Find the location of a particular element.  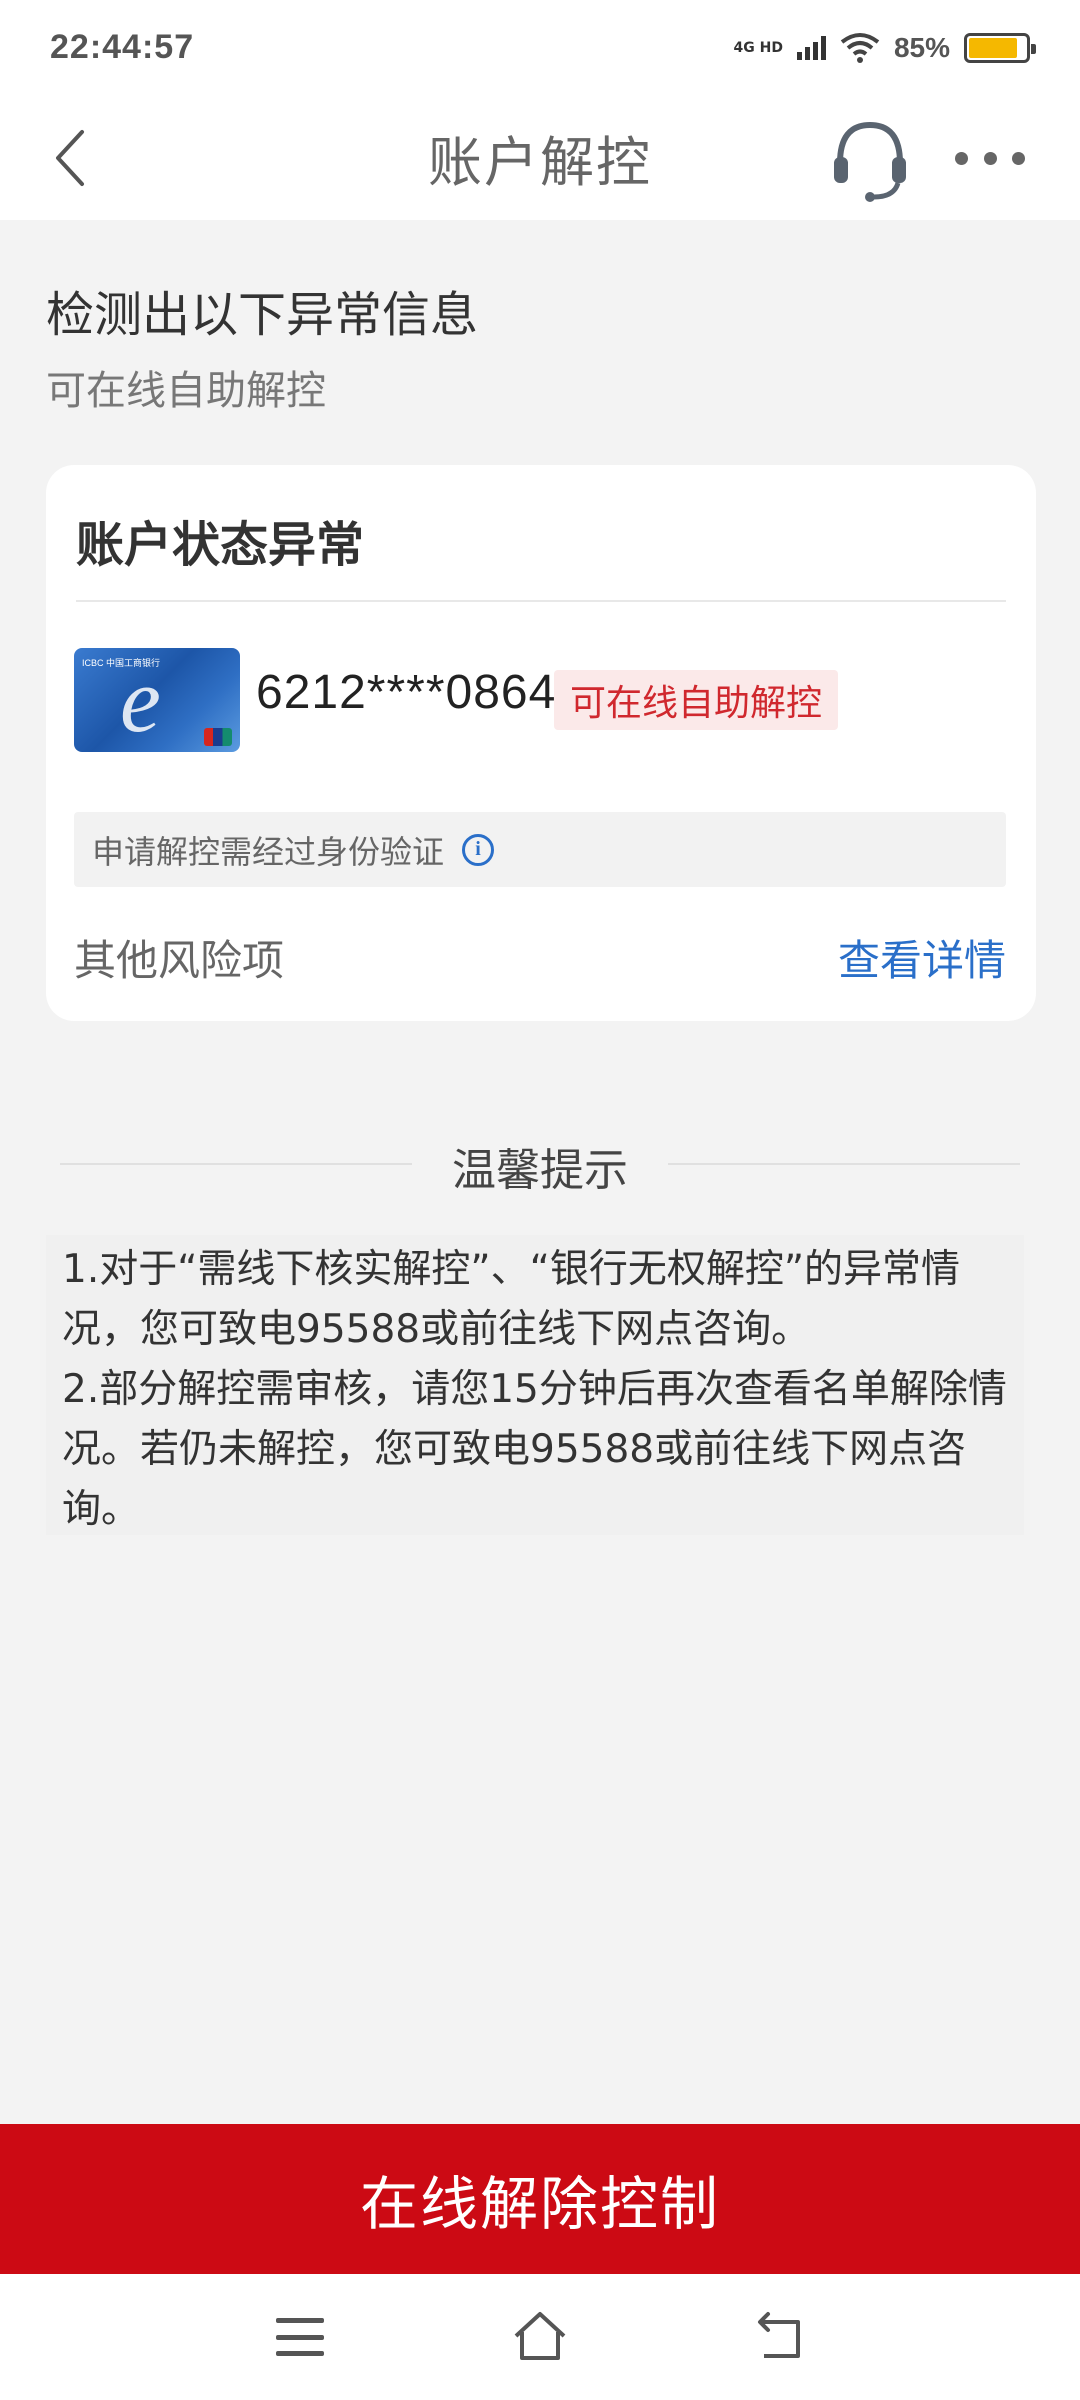

status-icons: 4G HD 85% is located at coordinates (885, 47).